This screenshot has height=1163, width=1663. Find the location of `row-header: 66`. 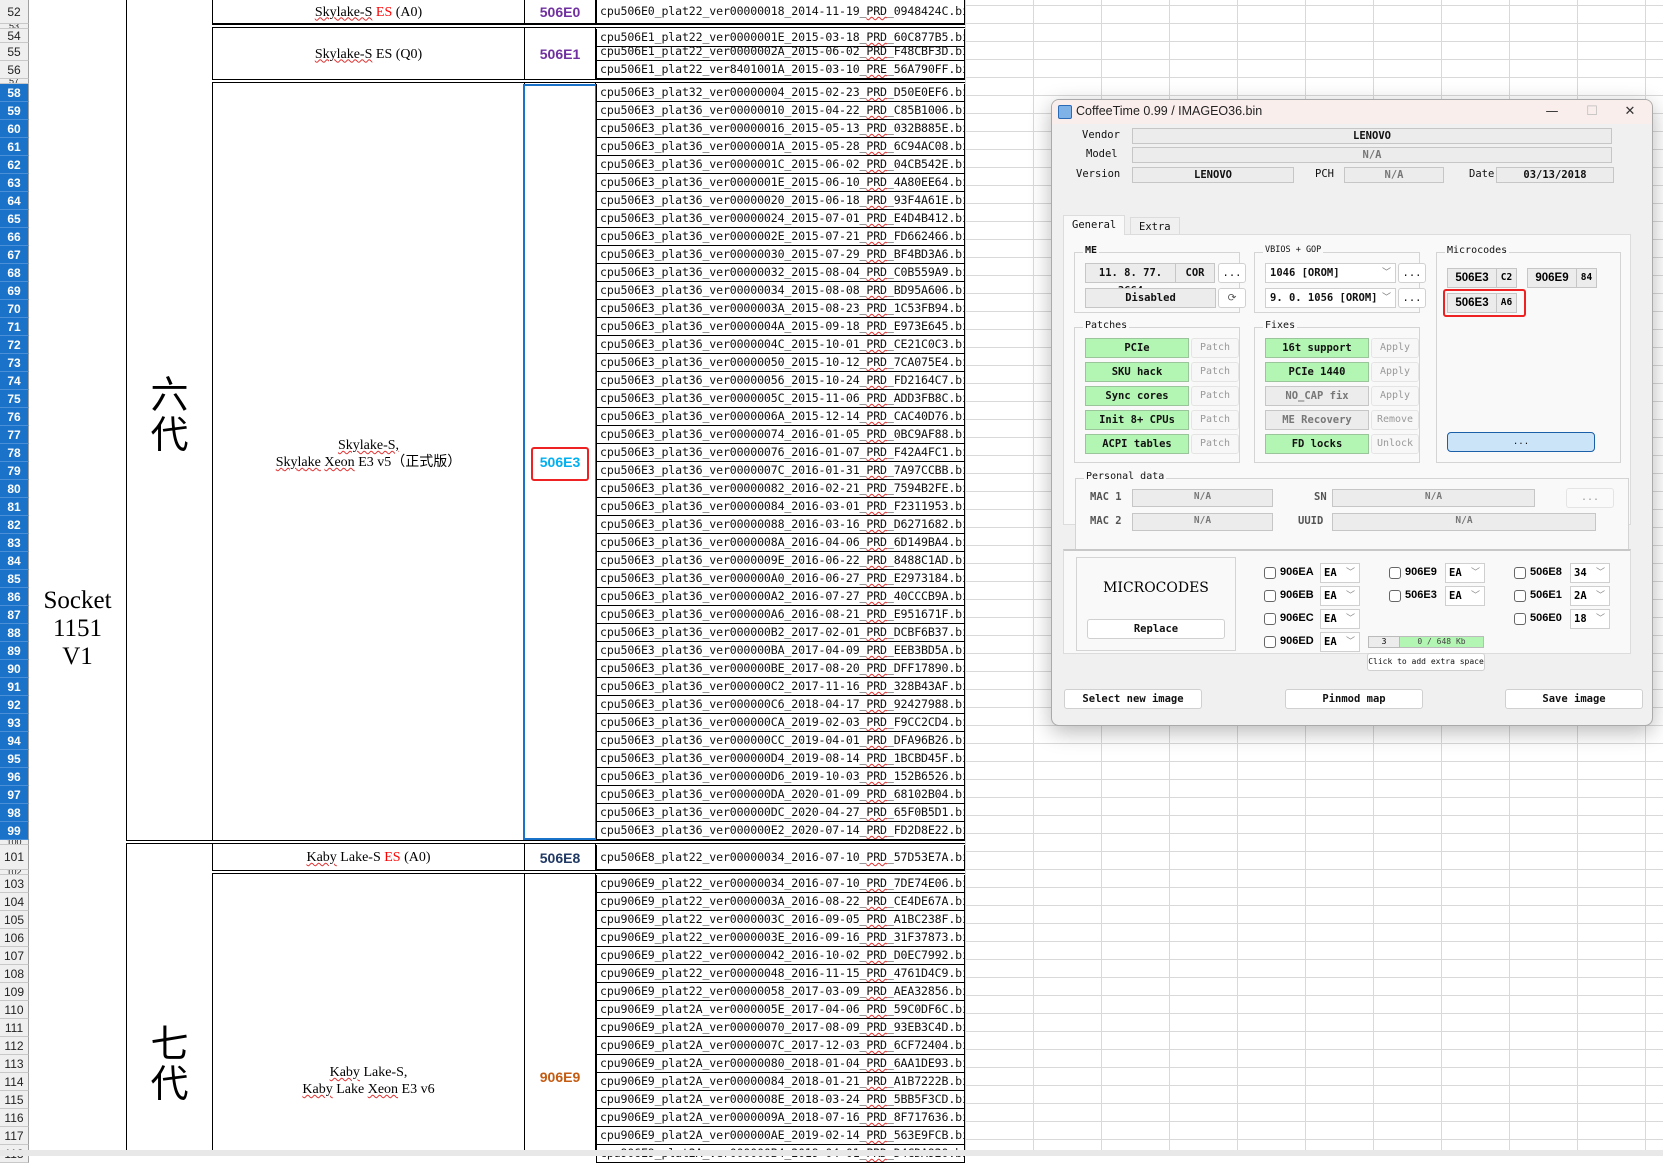

row-header: 66 is located at coordinates (14, 237).